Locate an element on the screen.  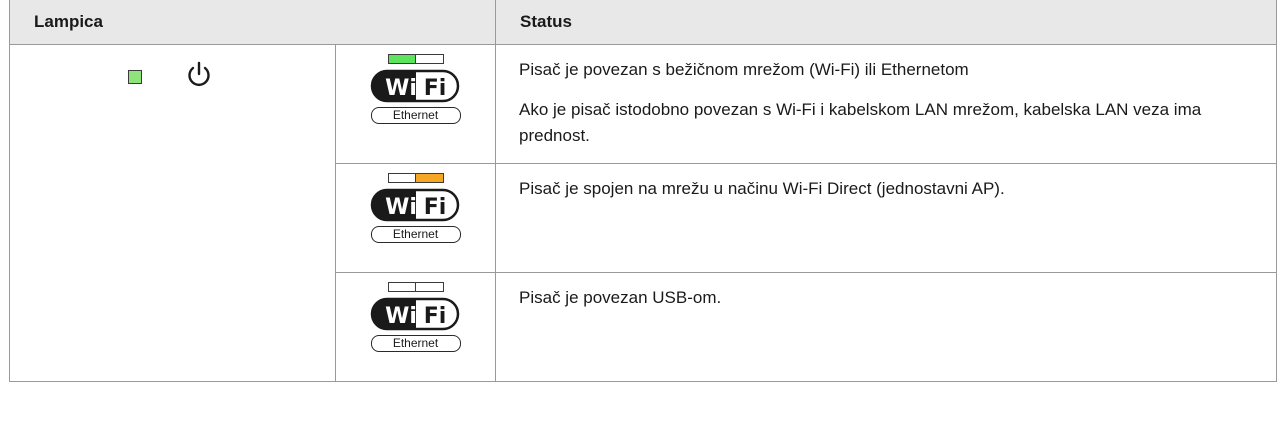
status-line: Pisač je povezan USB-om. is located at coordinates (620, 297).